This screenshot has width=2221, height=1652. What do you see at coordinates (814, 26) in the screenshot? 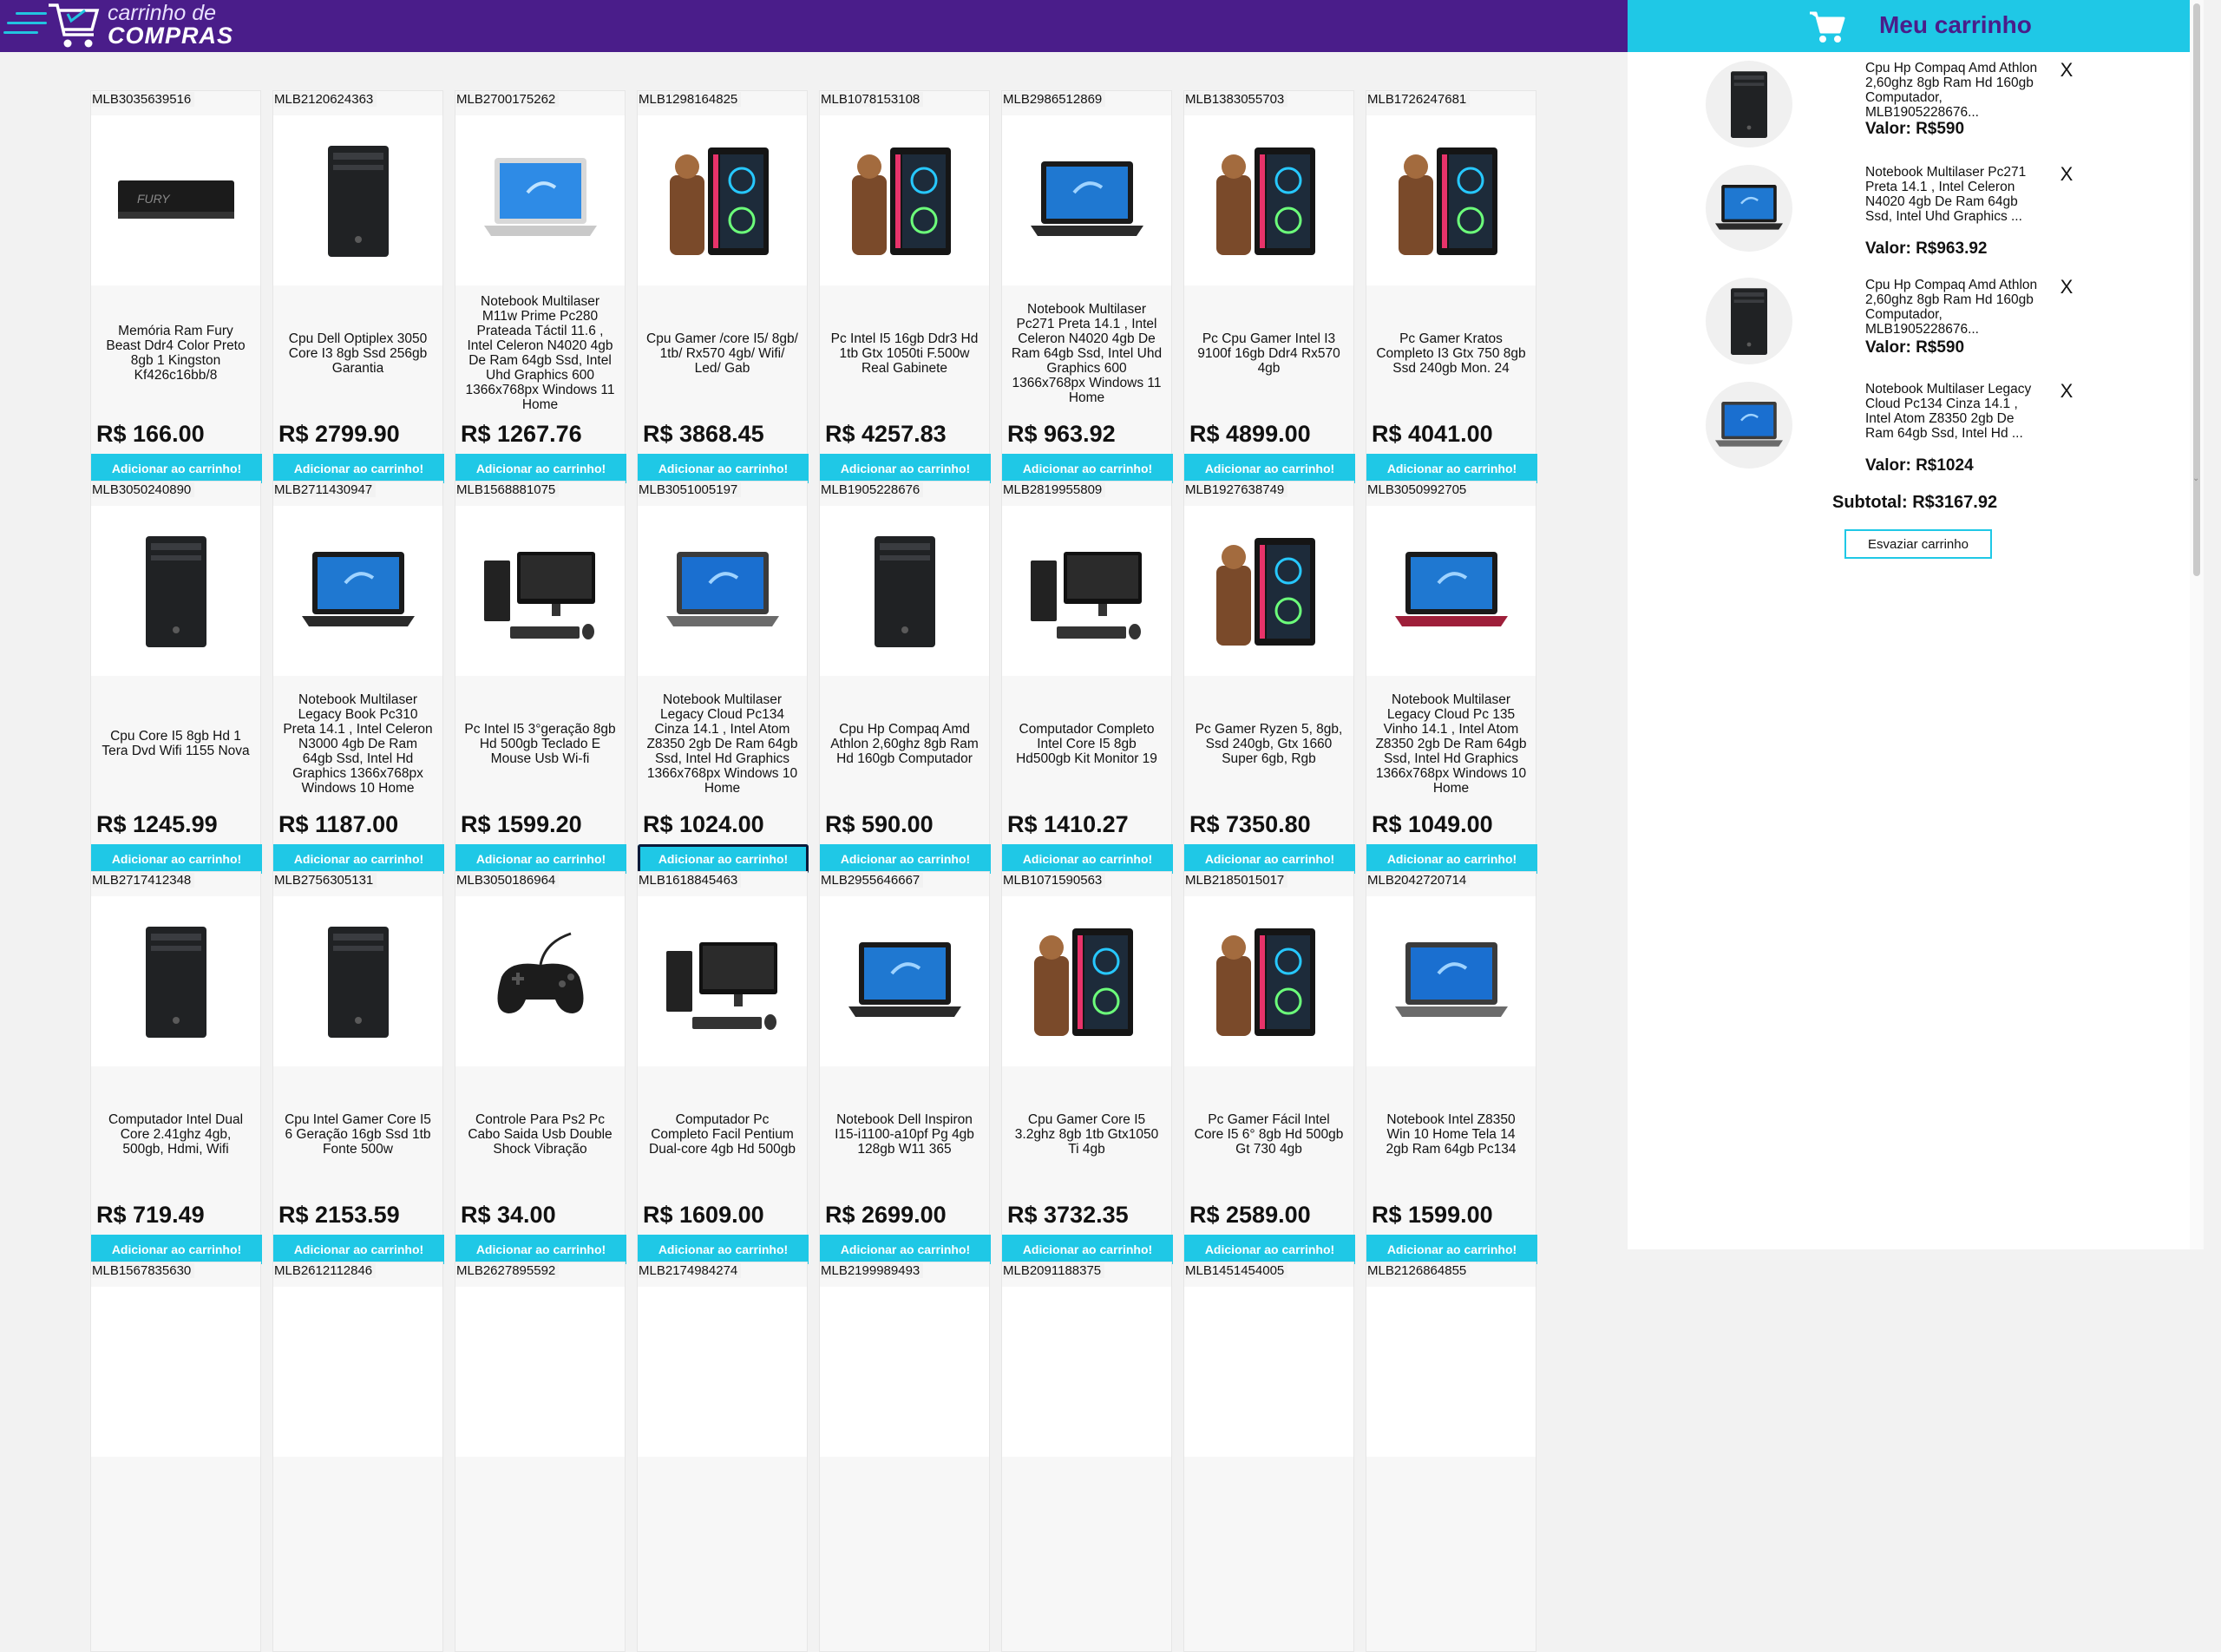
I see `top-header: carrinho de COMPRAS` at bounding box center [814, 26].